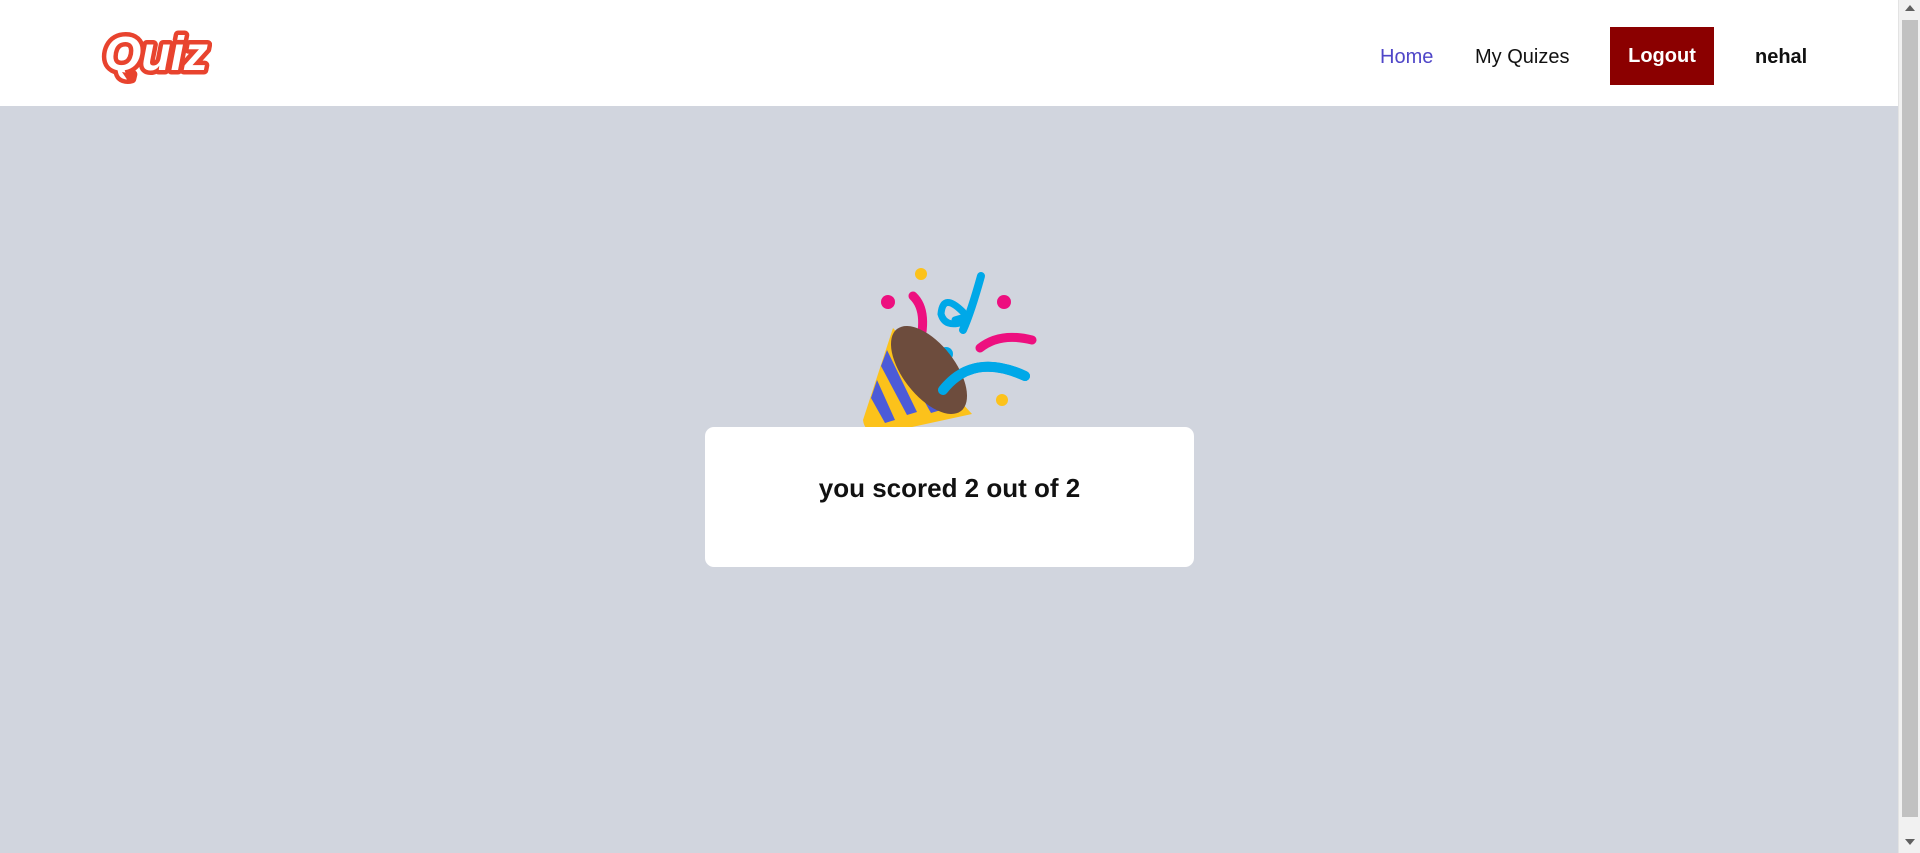 The height and width of the screenshot is (853, 1920). What do you see at coordinates (949, 488) in the screenshot?
I see `score-text: you scored 2 out of 2` at bounding box center [949, 488].